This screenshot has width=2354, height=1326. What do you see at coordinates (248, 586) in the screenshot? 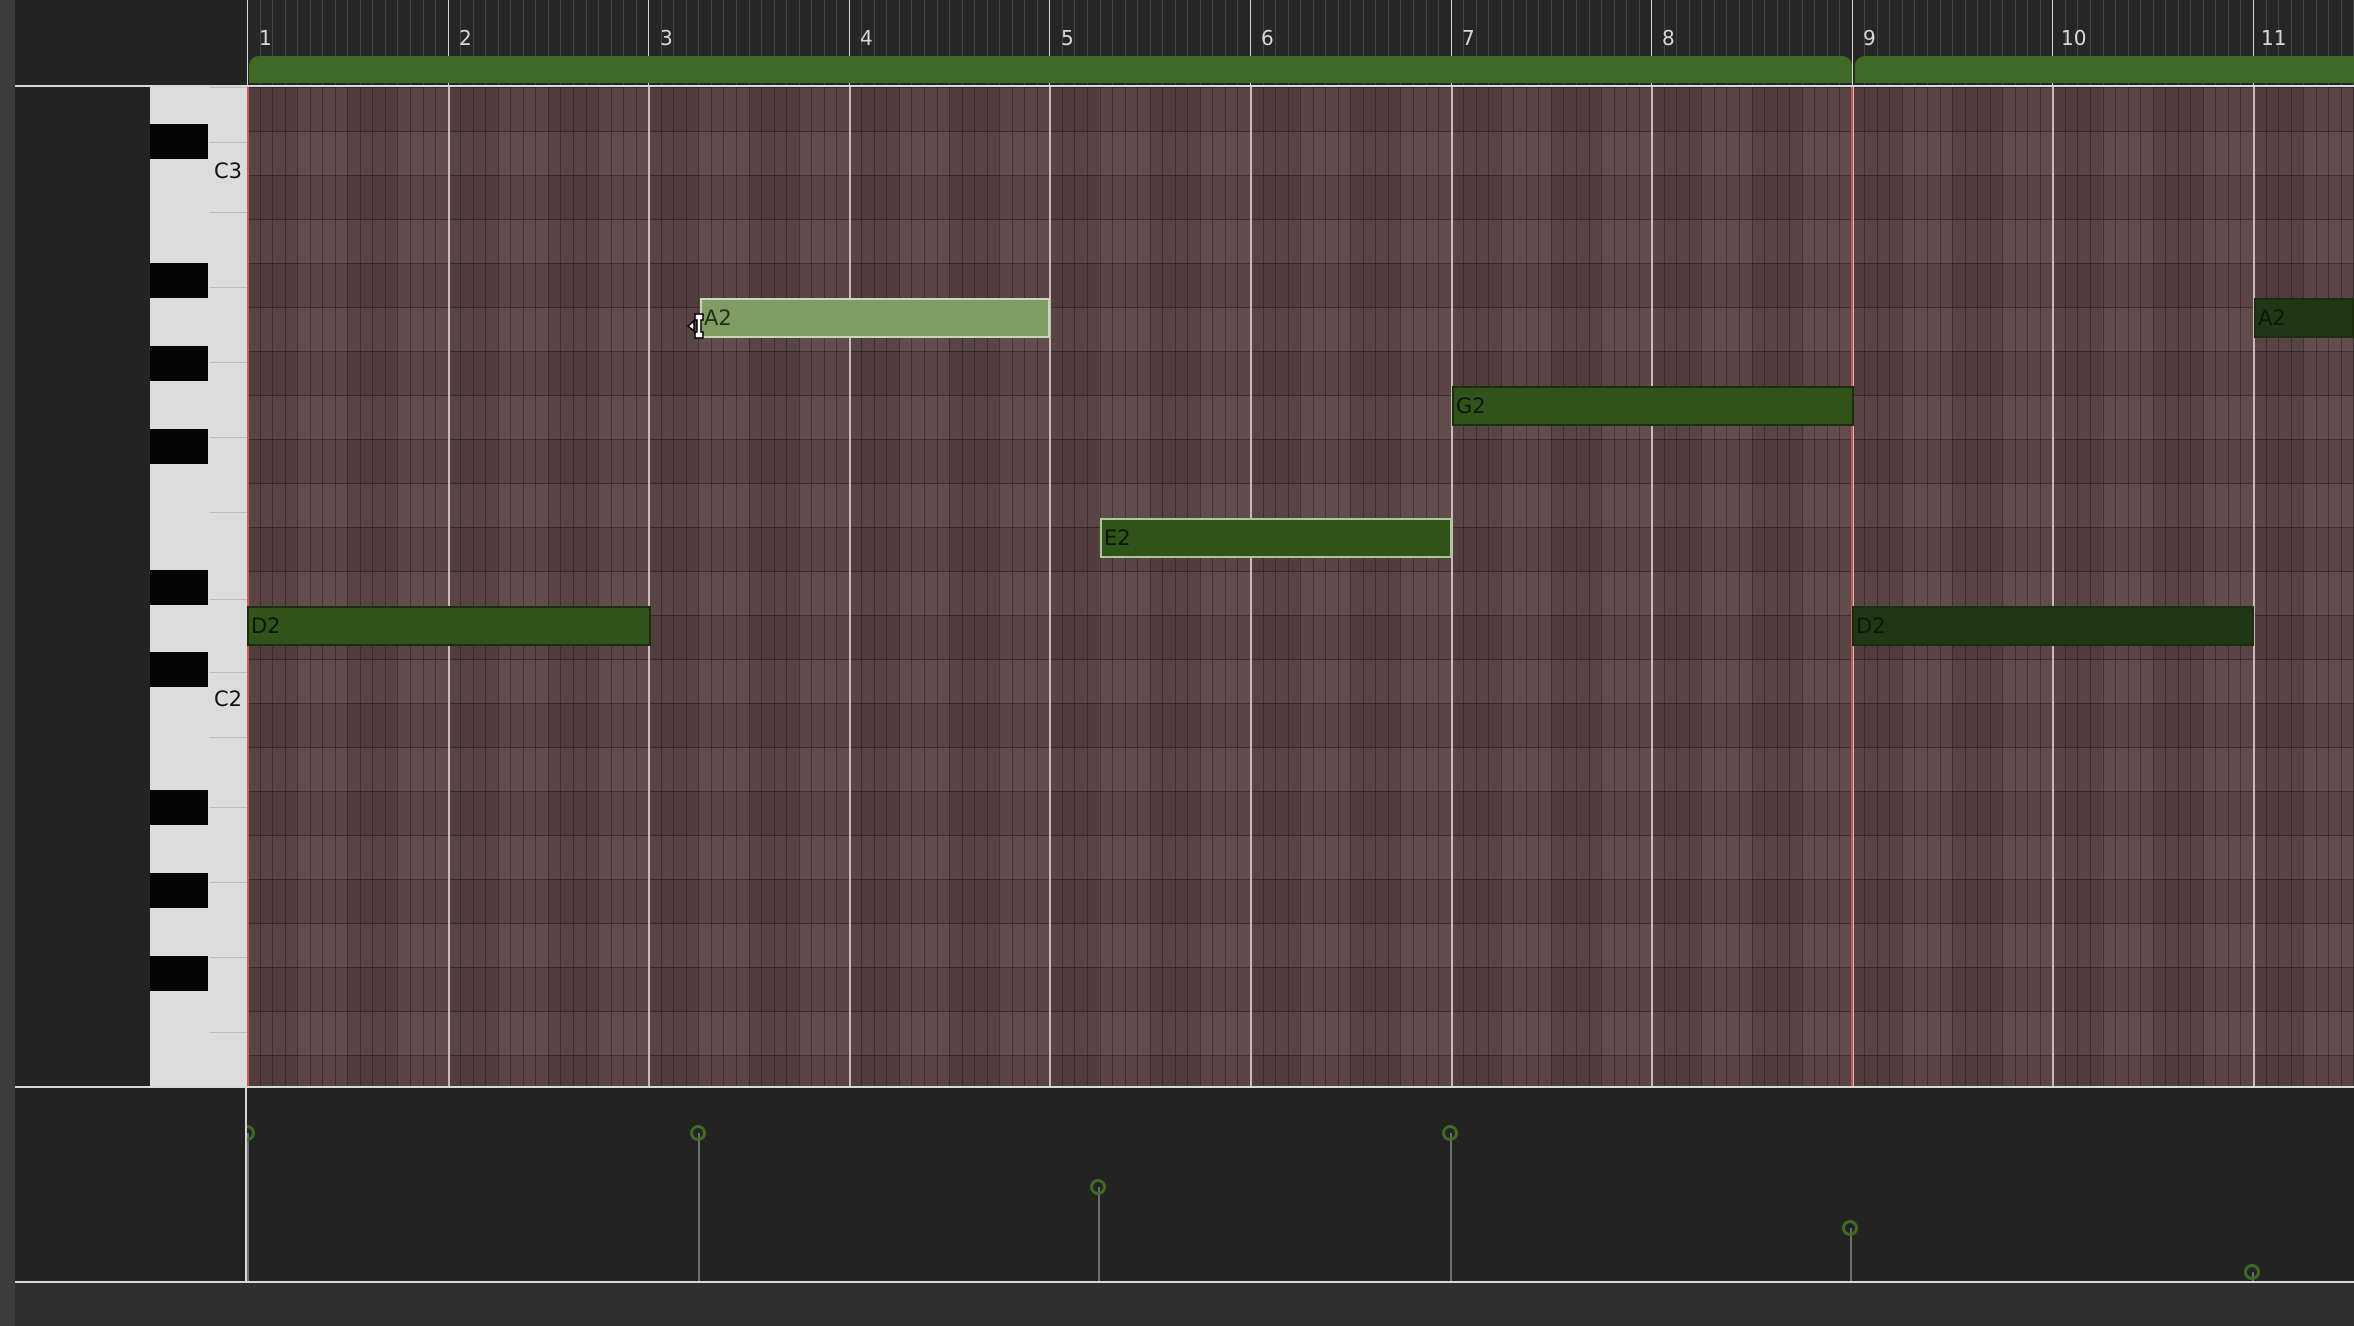
I see `loop-start-marker` at bounding box center [248, 586].